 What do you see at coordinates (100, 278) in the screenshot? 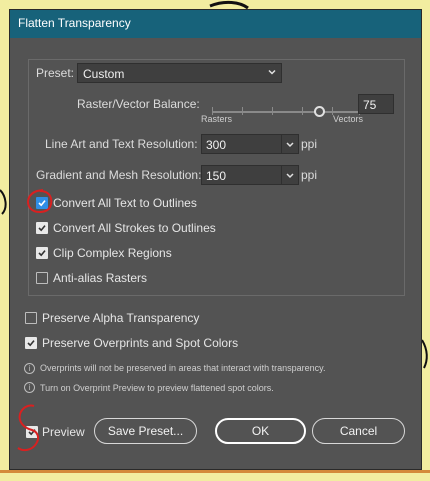
I see `anti-alias-rasters-label: Anti-alias Rasters` at bounding box center [100, 278].